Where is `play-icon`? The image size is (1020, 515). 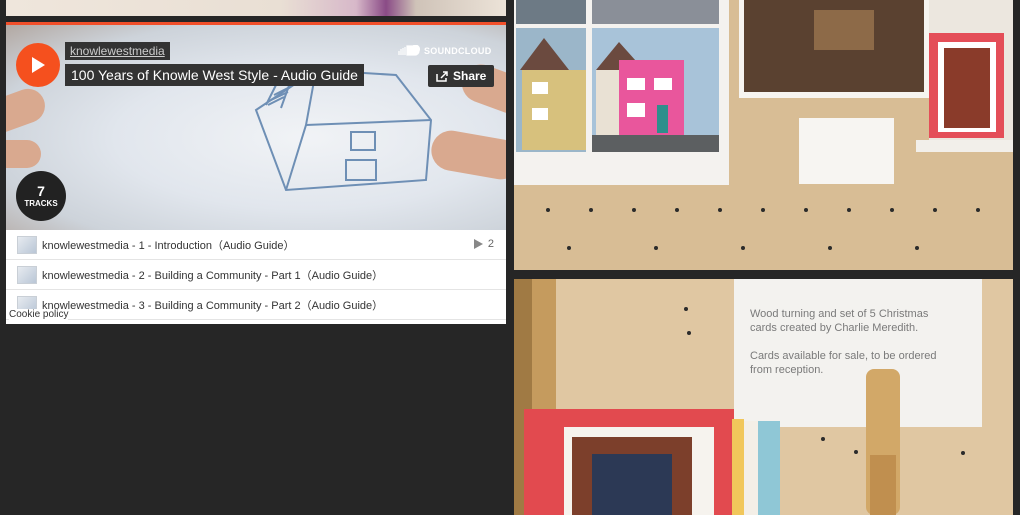 play-icon is located at coordinates (38, 65).